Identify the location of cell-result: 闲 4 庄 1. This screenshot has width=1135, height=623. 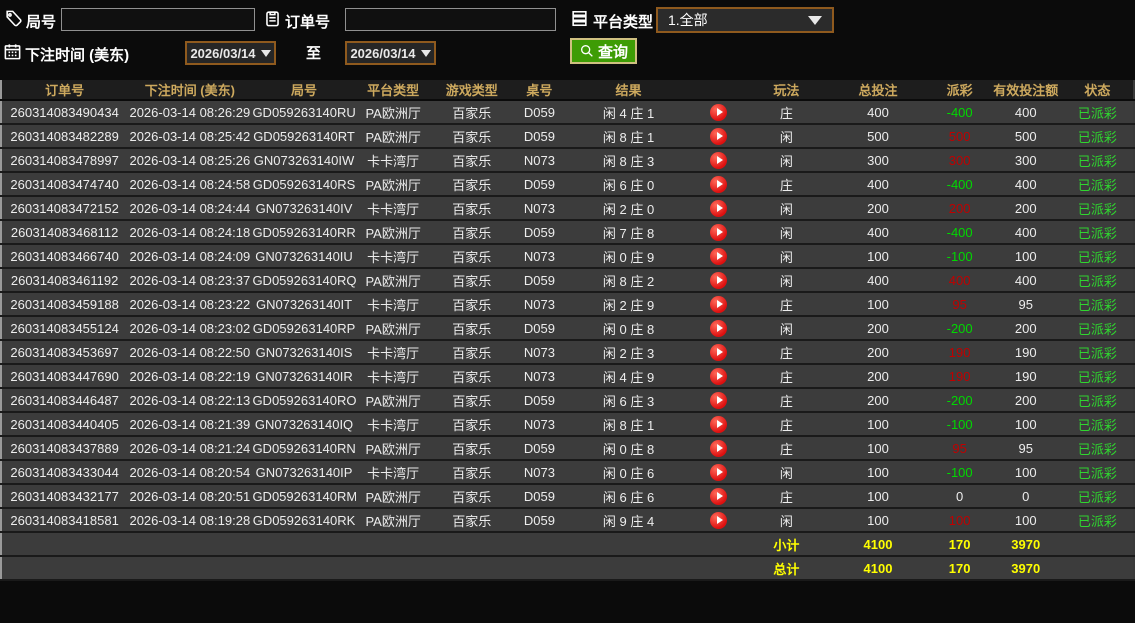
(628, 112).